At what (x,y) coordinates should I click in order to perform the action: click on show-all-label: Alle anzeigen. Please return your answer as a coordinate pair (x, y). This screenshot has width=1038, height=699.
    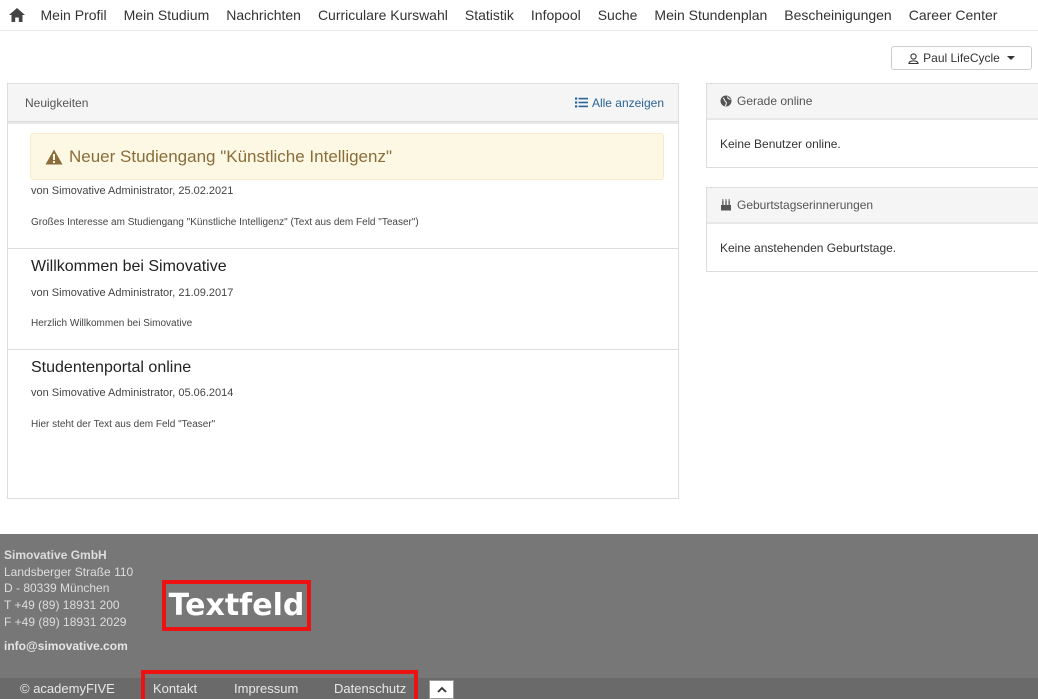
    Looking at the image, I should click on (627, 102).